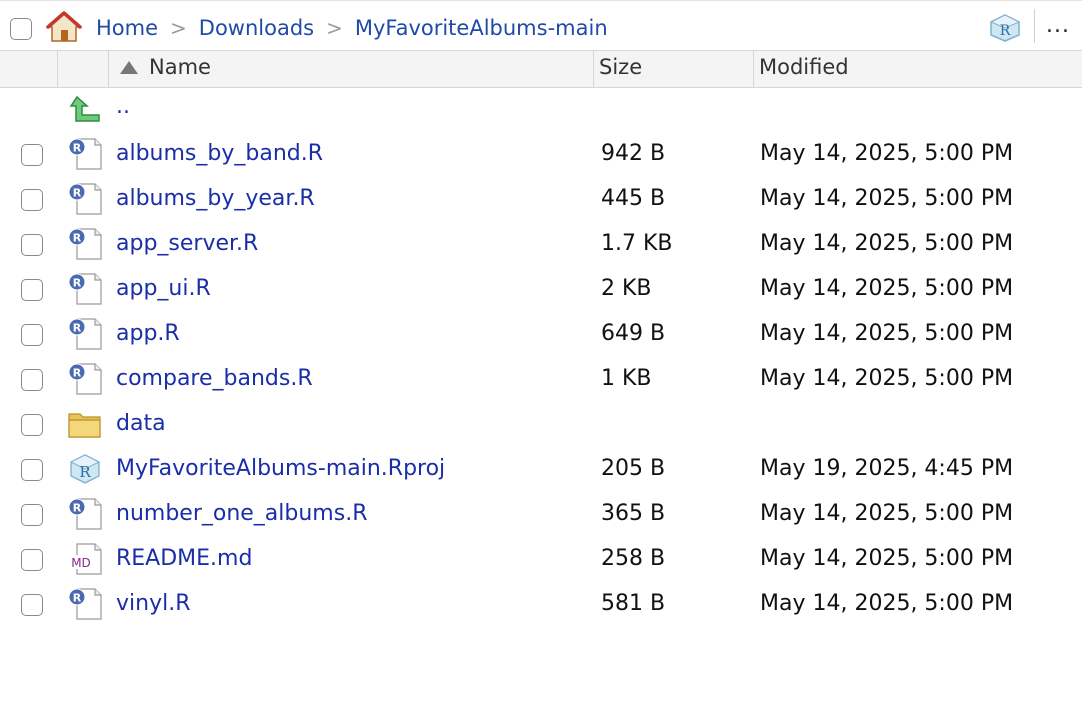  I want to click on column-header: Name Size Modified, so click(541, 69).